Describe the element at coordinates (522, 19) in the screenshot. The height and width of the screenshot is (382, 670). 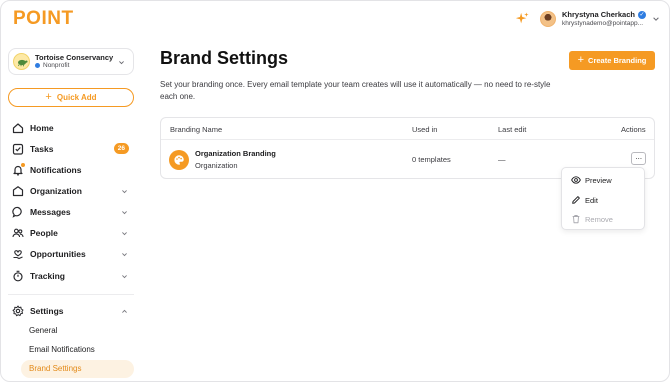
I see `sparkle-icon` at that location.